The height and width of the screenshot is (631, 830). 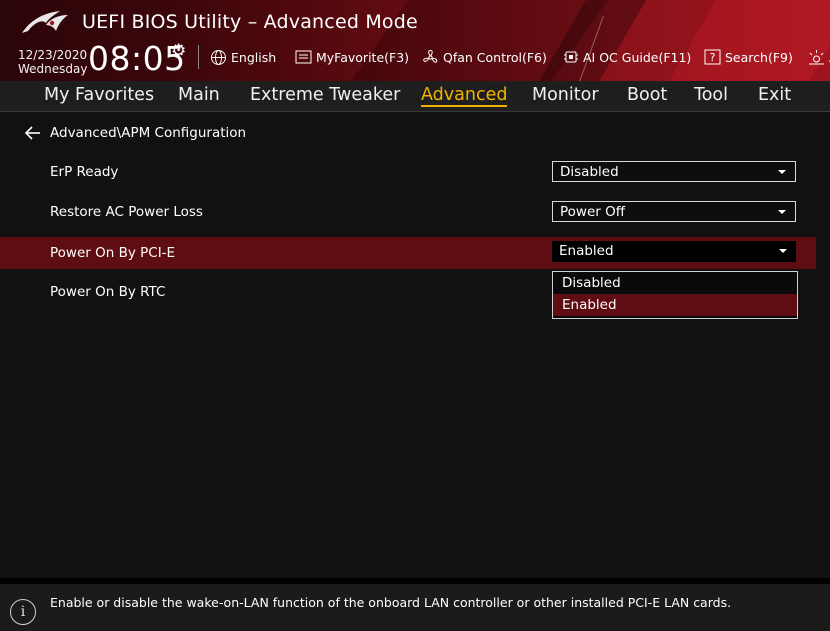 What do you see at coordinates (99, 95) in the screenshot?
I see `tab-my-favorites: My Favorites` at bounding box center [99, 95].